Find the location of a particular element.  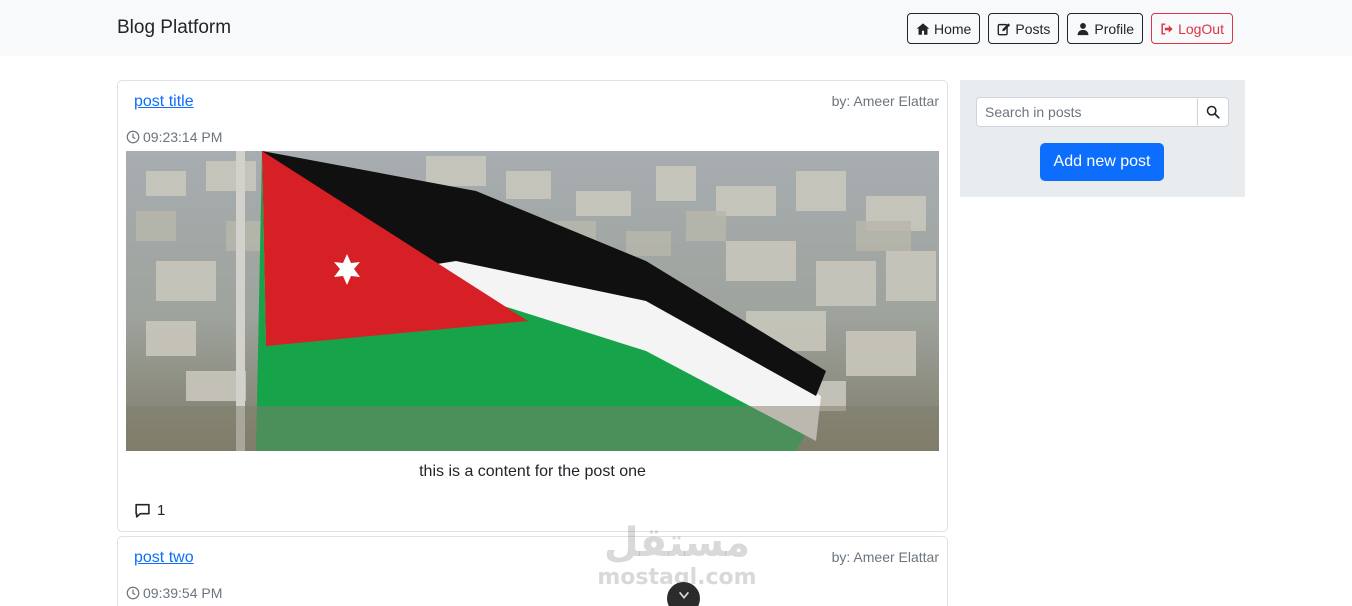

posts-button-label: Posts is located at coordinates (1033, 28).